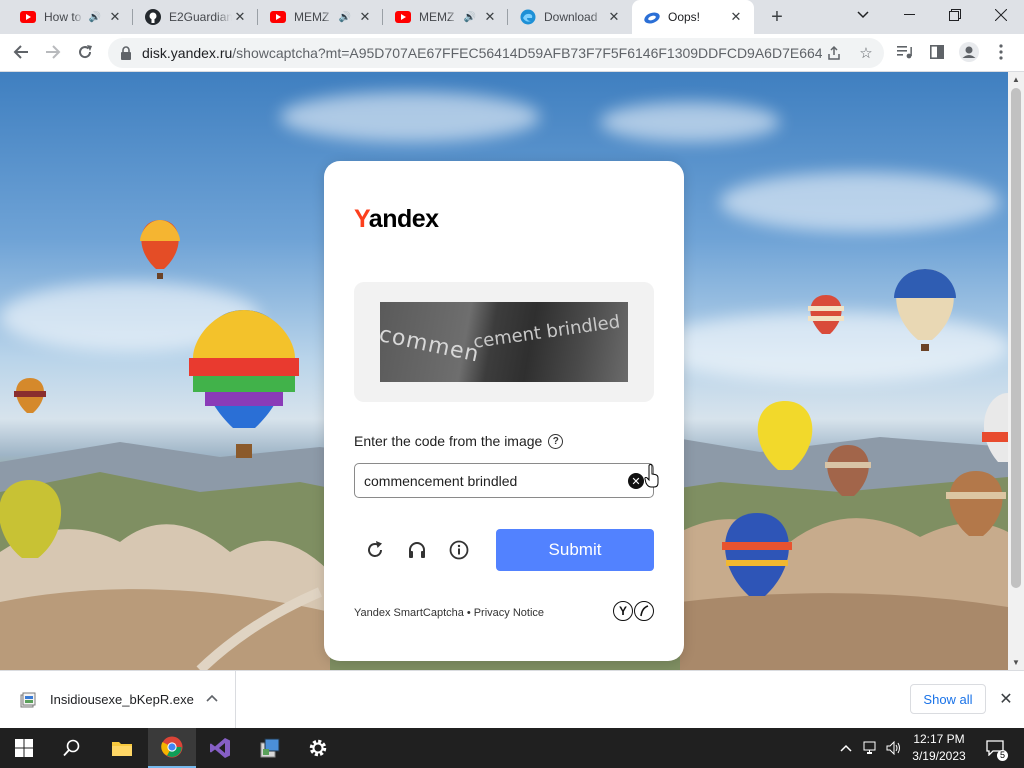  What do you see at coordinates (528, 17) in the screenshot?
I see `edge-icon` at bounding box center [528, 17].